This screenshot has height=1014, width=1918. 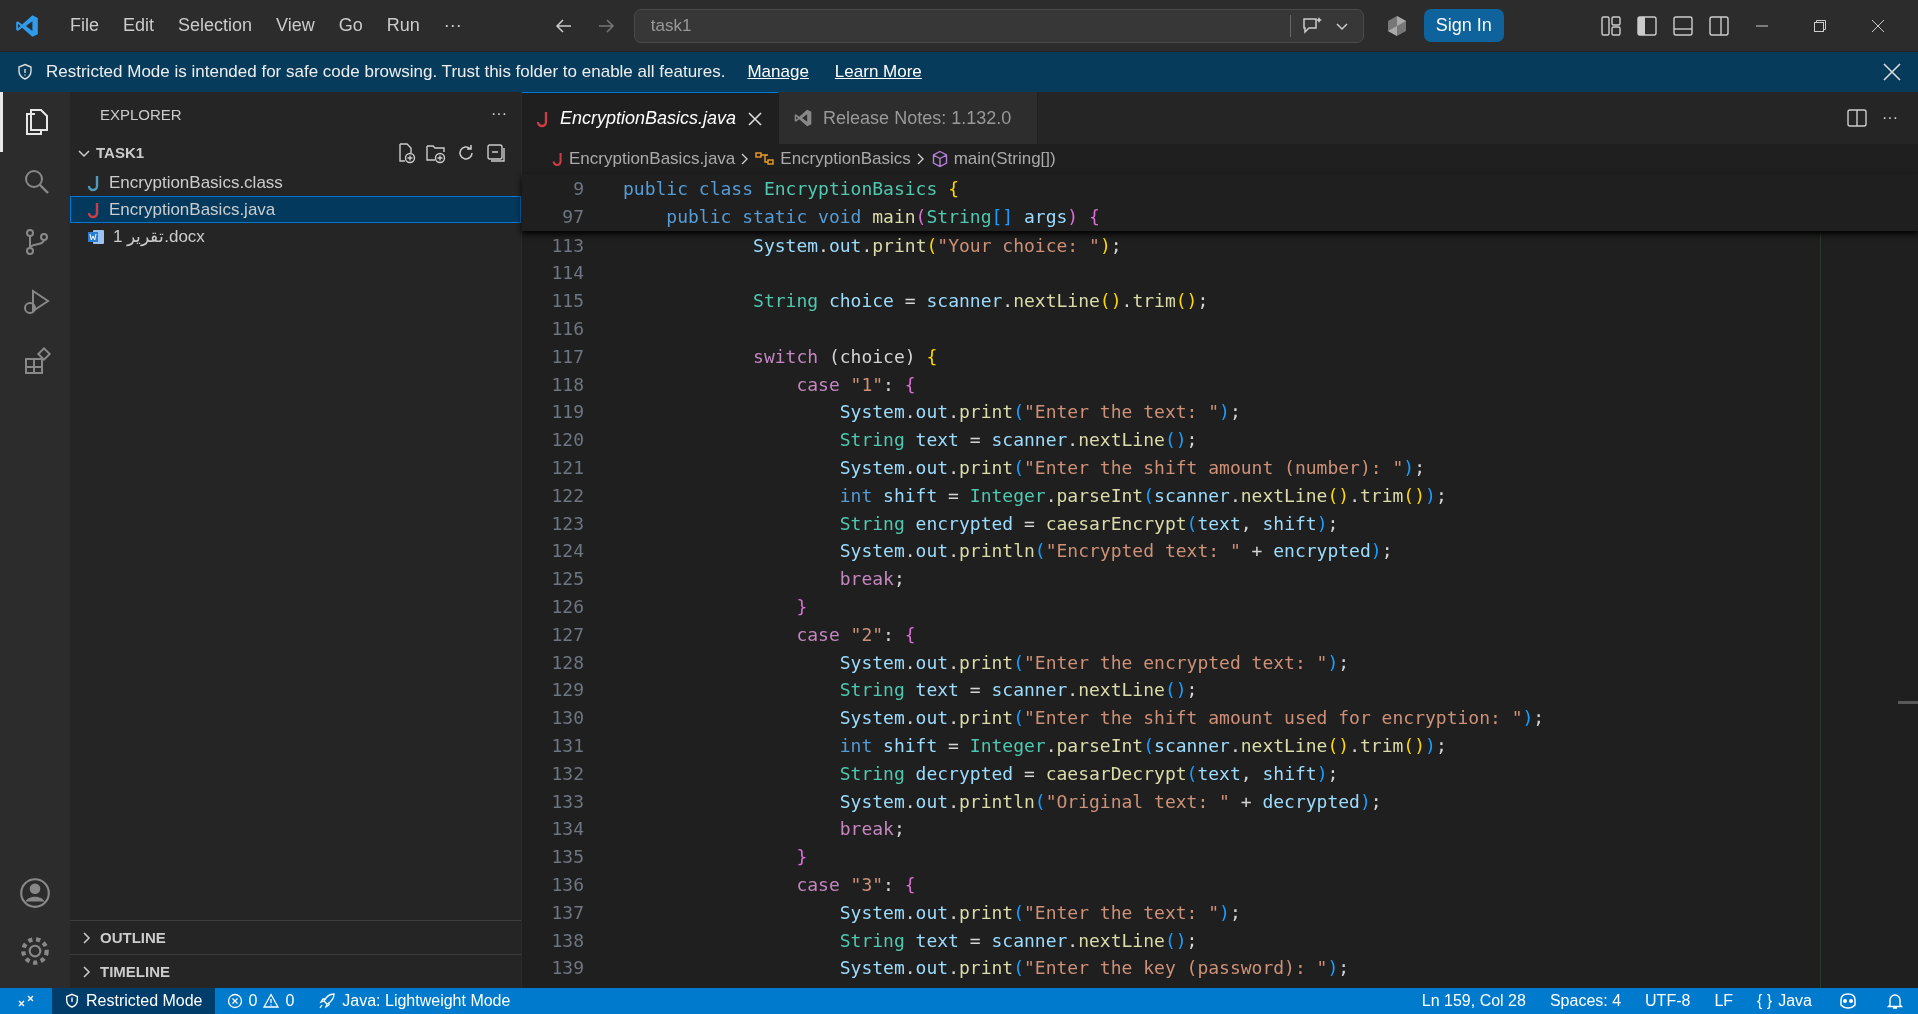 I want to click on line-number: 122, so click(x=567, y=495).